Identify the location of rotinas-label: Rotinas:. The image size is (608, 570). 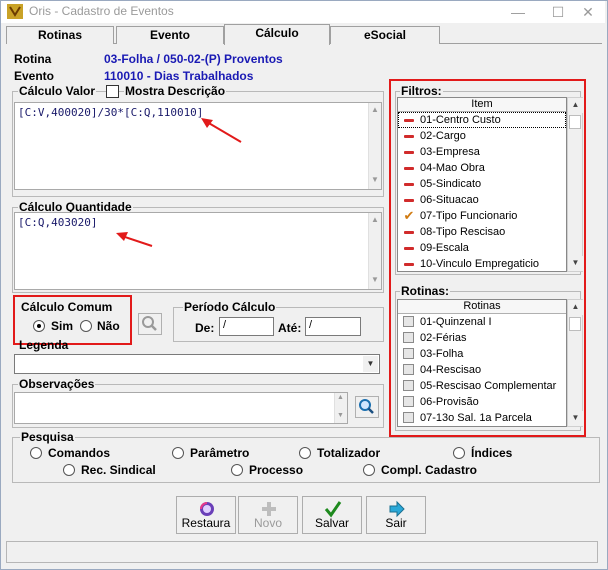
(425, 291).